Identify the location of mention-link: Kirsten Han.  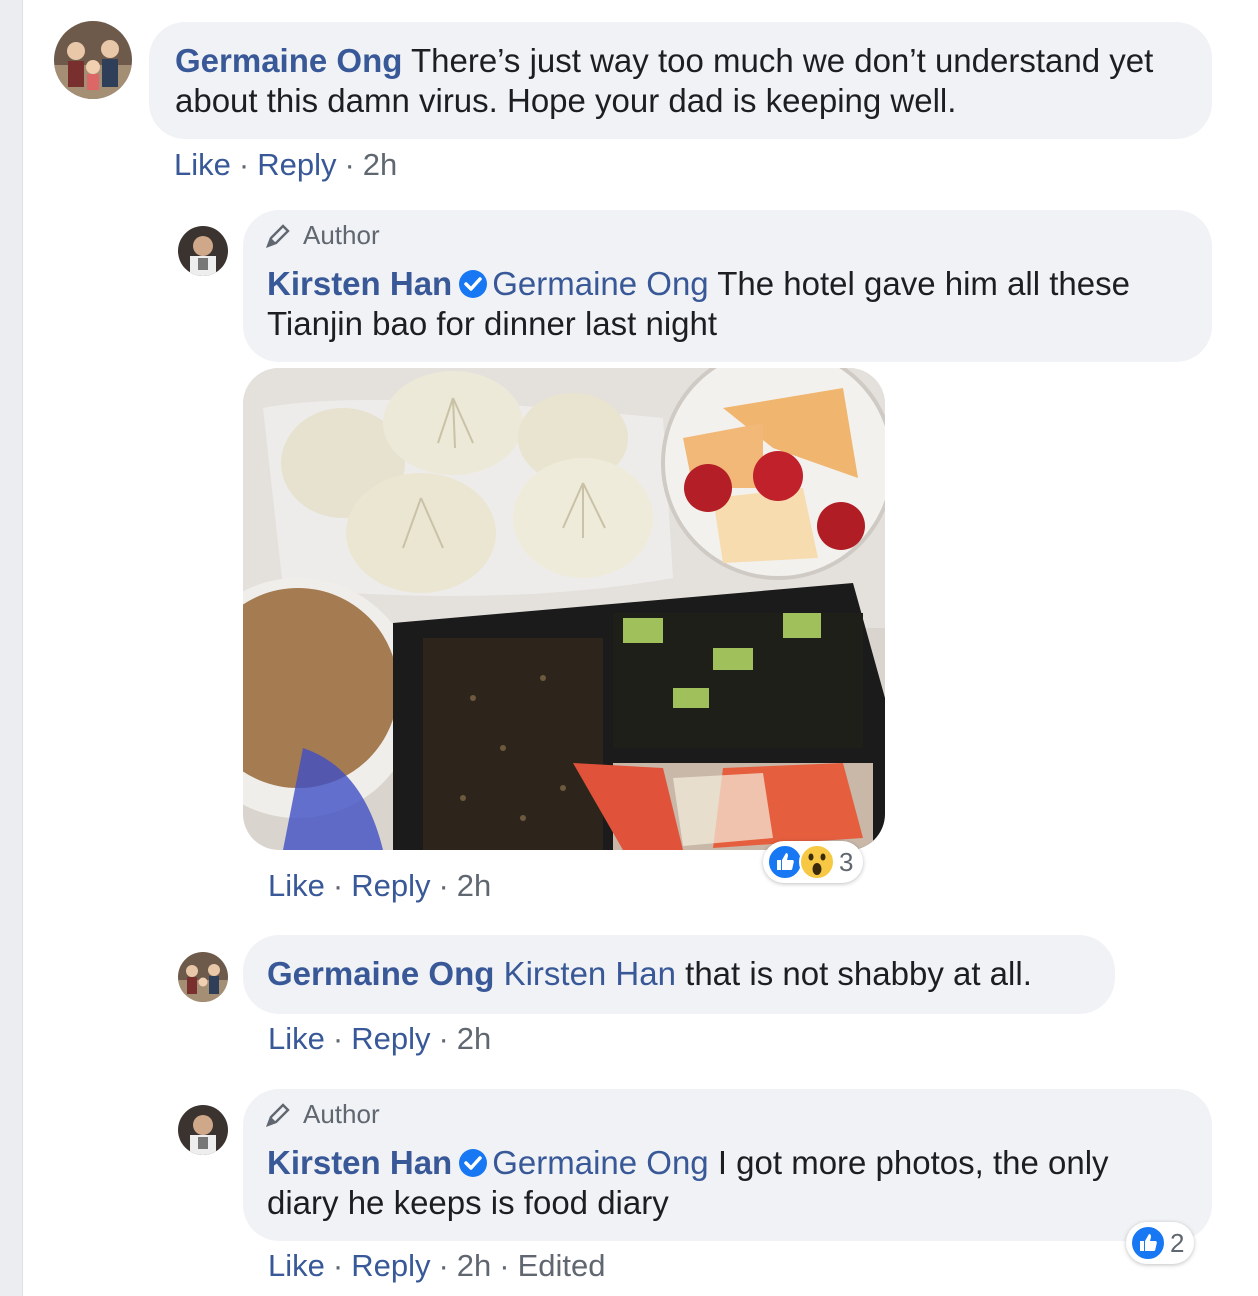
(590, 973).